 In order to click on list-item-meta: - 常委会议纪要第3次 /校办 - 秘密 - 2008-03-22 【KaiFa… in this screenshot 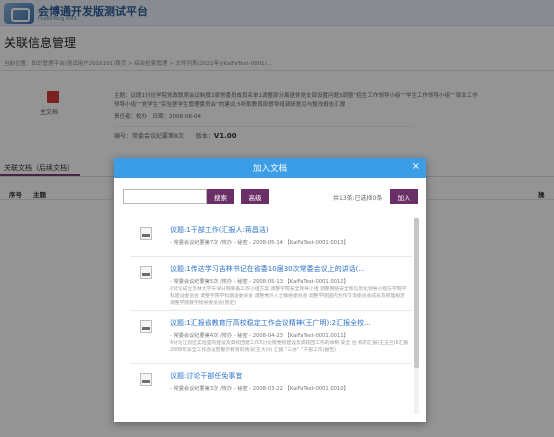, I will do `click(259, 389)`.